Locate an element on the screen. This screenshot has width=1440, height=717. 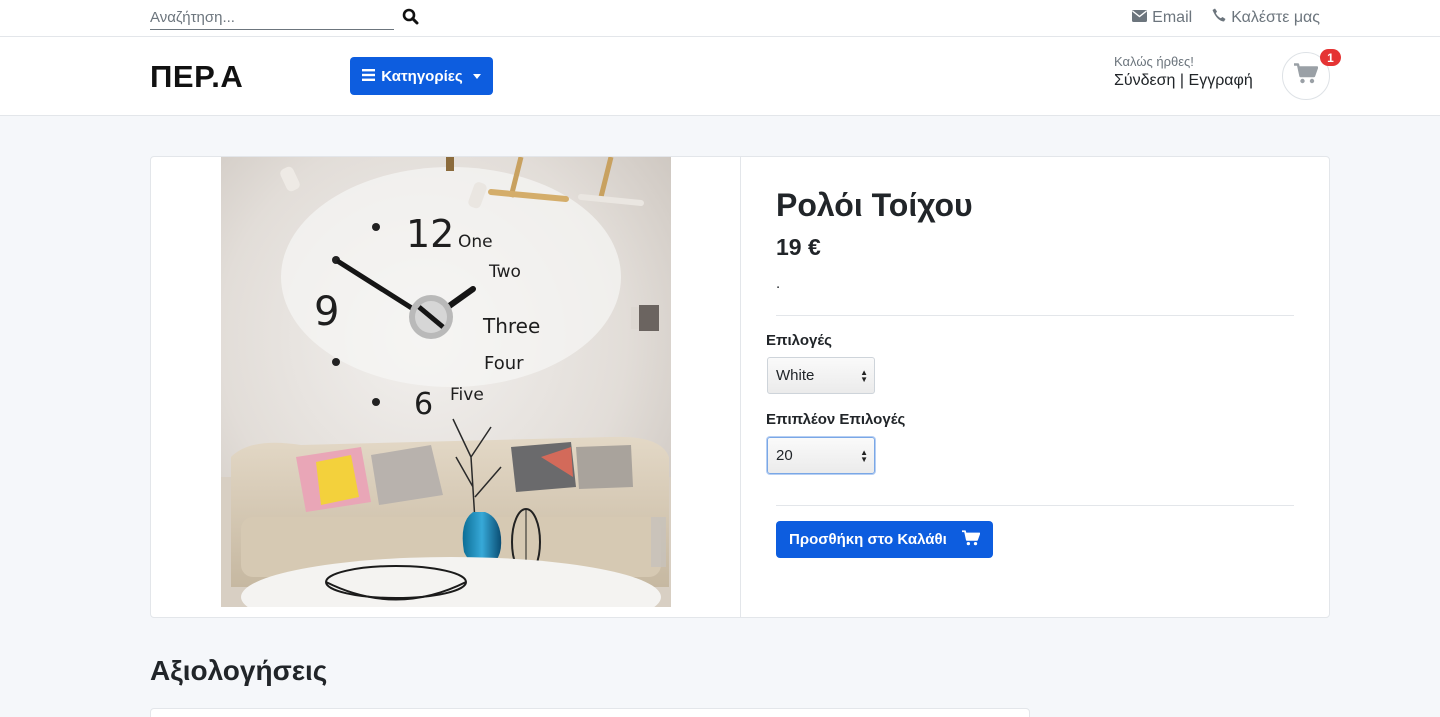
email-link: Email is located at coordinates (1162, 17).